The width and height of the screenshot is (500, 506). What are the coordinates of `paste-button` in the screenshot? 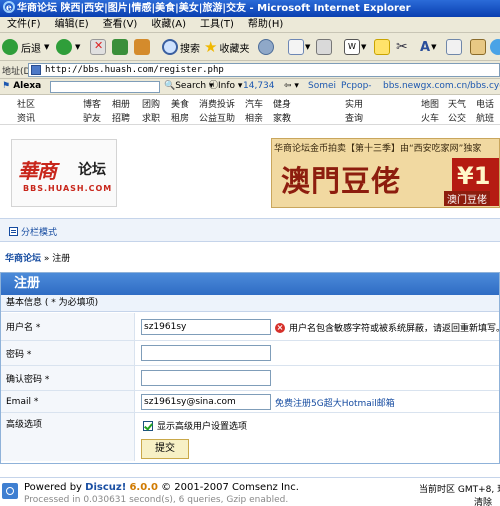 It's located at (478, 47).